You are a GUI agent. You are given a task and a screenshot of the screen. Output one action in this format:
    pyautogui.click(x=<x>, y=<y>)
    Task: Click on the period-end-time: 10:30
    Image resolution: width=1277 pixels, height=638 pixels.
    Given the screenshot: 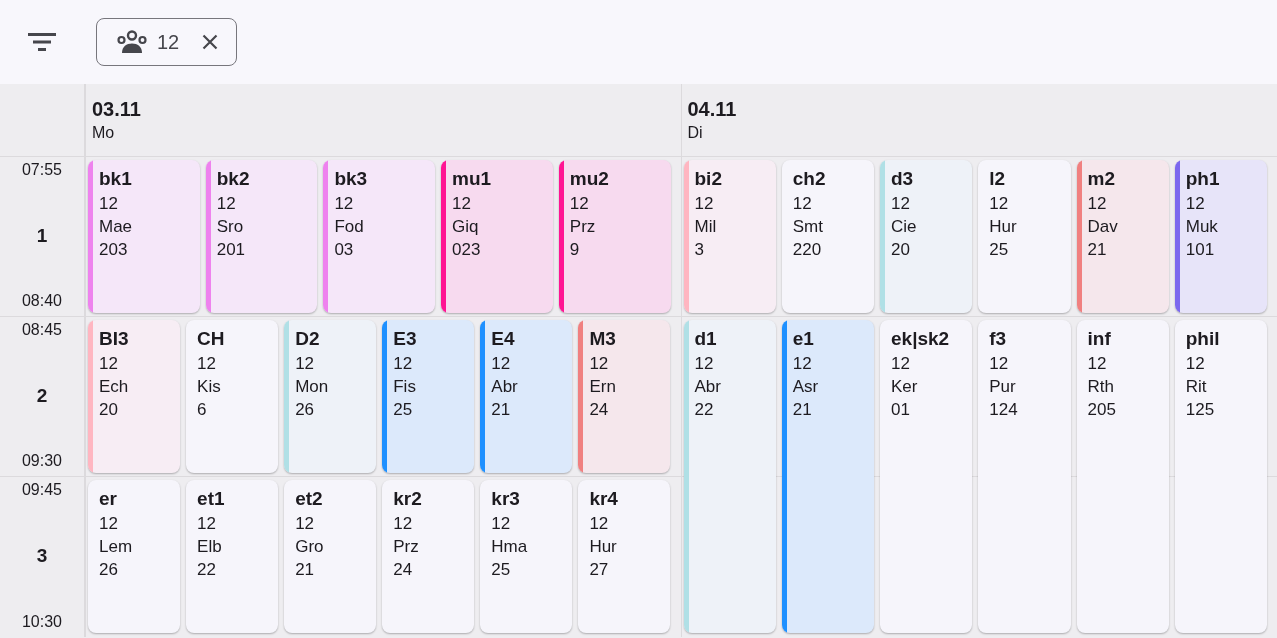 What is the action you would take?
    pyautogui.click(x=41, y=622)
    